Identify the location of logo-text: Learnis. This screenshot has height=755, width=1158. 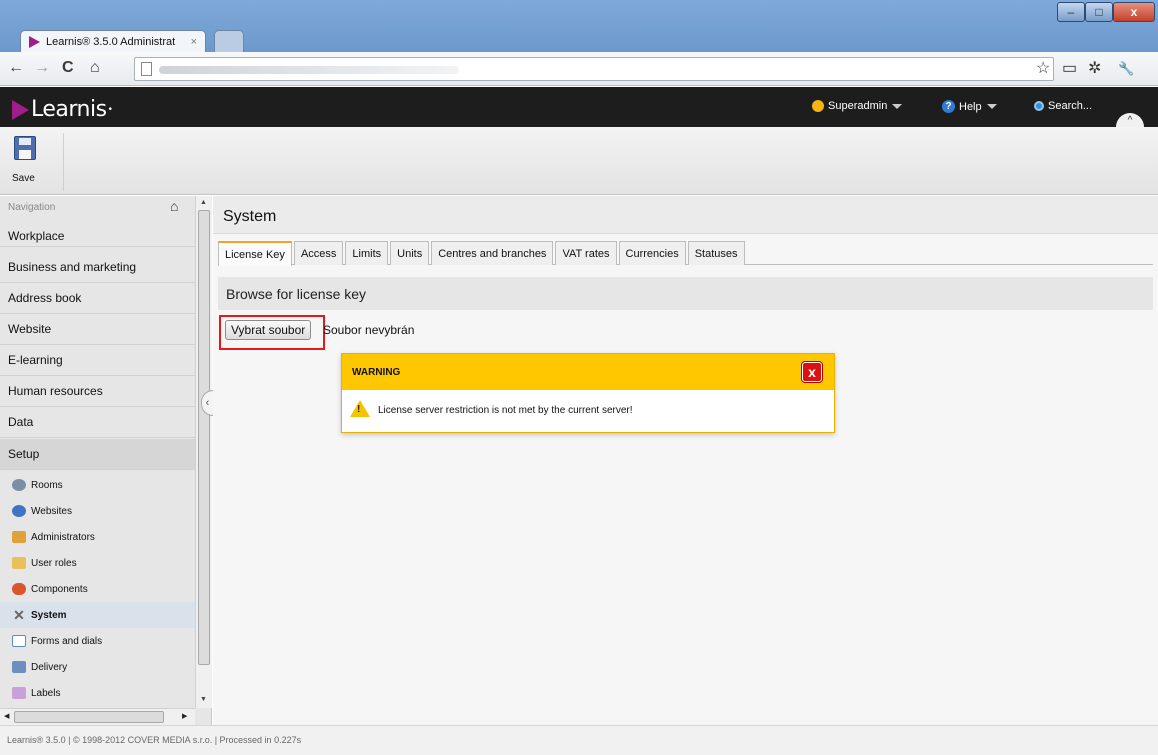
(69, 109).